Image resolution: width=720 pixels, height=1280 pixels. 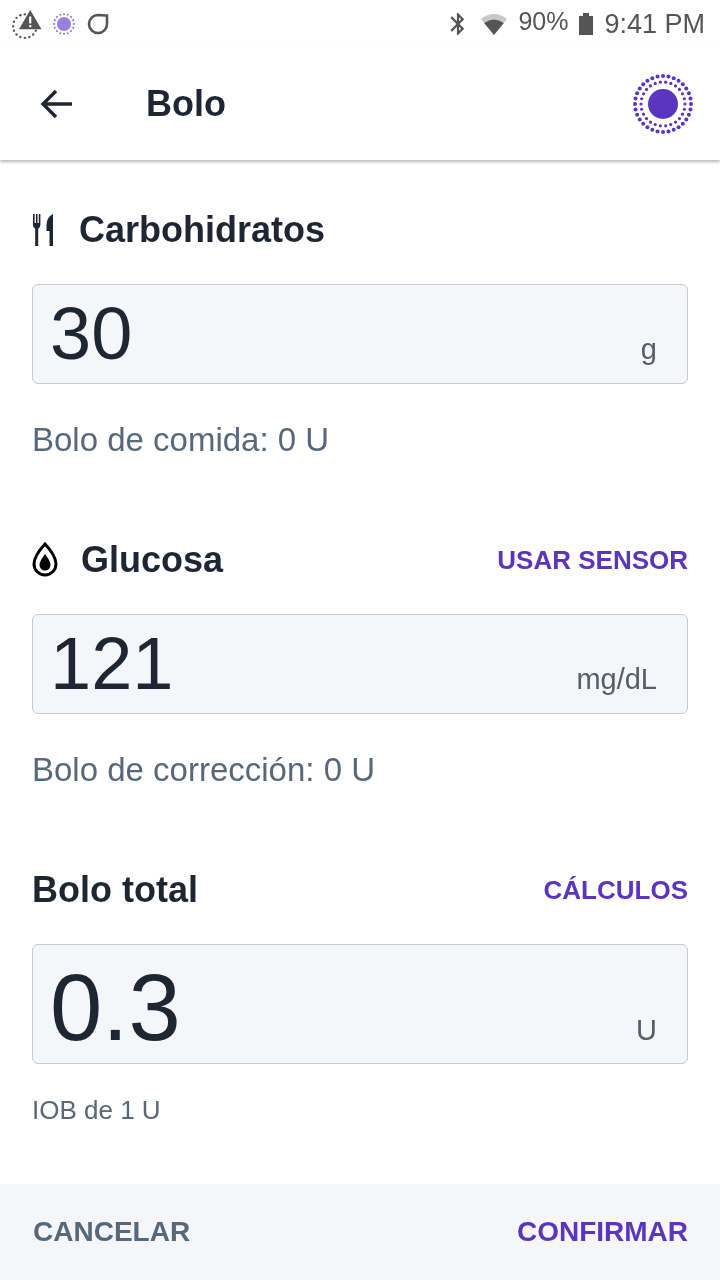 I want to click on drop-icon, so click(x=45, y=560).